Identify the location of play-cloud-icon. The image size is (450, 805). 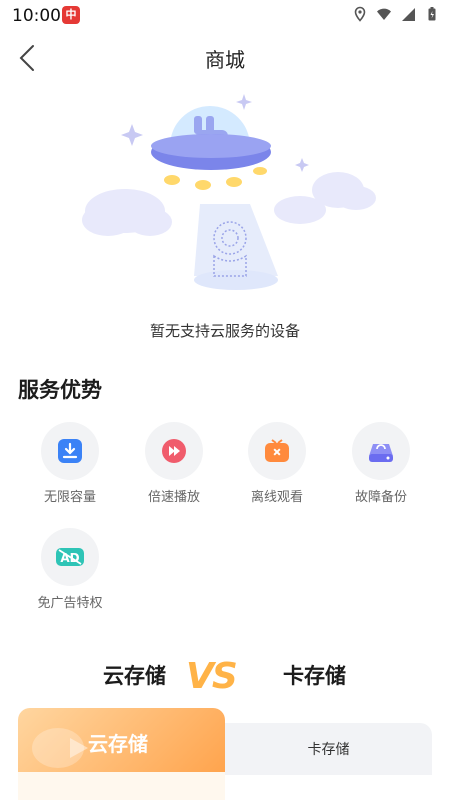
(60, 748).